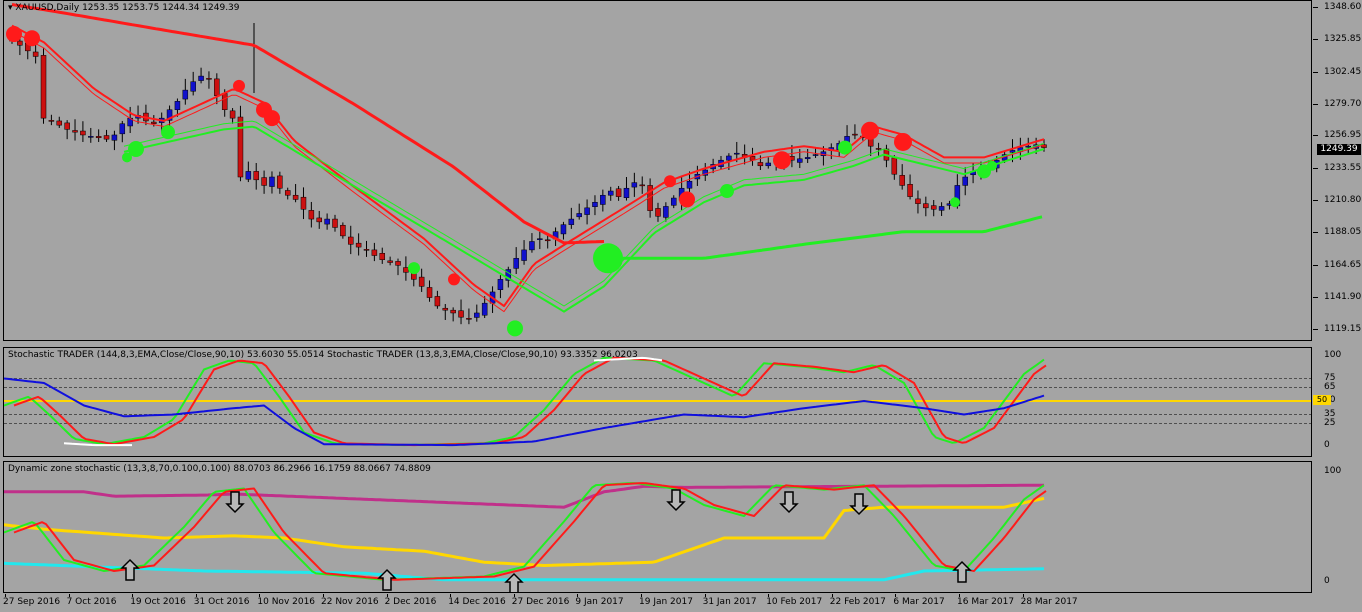 This screenshot has height=612, width=1362. Describe the element at coordinates (47, 8) in the screenshot. I see `symbol-title: XAUUSD,Daily` at that location.